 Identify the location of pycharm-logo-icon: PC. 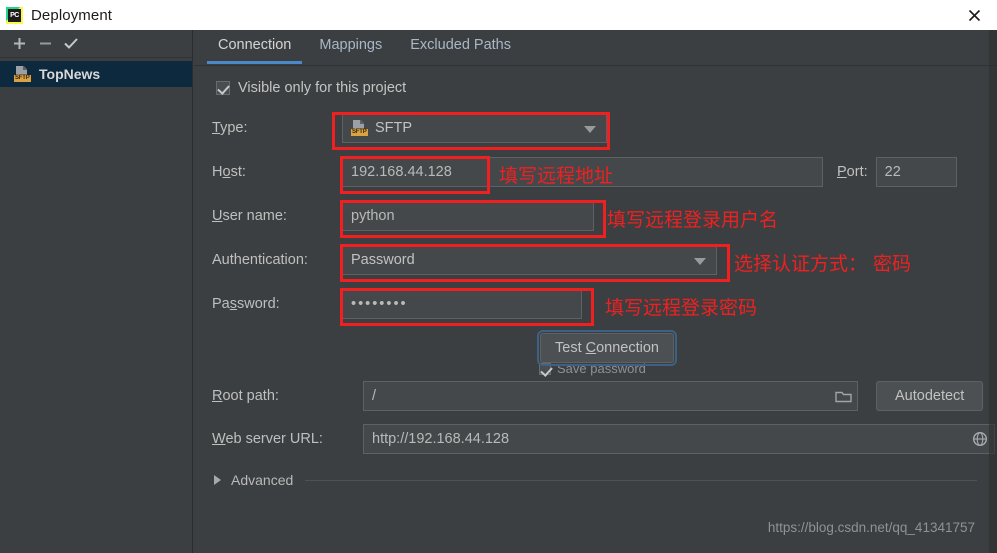
(14, 15).